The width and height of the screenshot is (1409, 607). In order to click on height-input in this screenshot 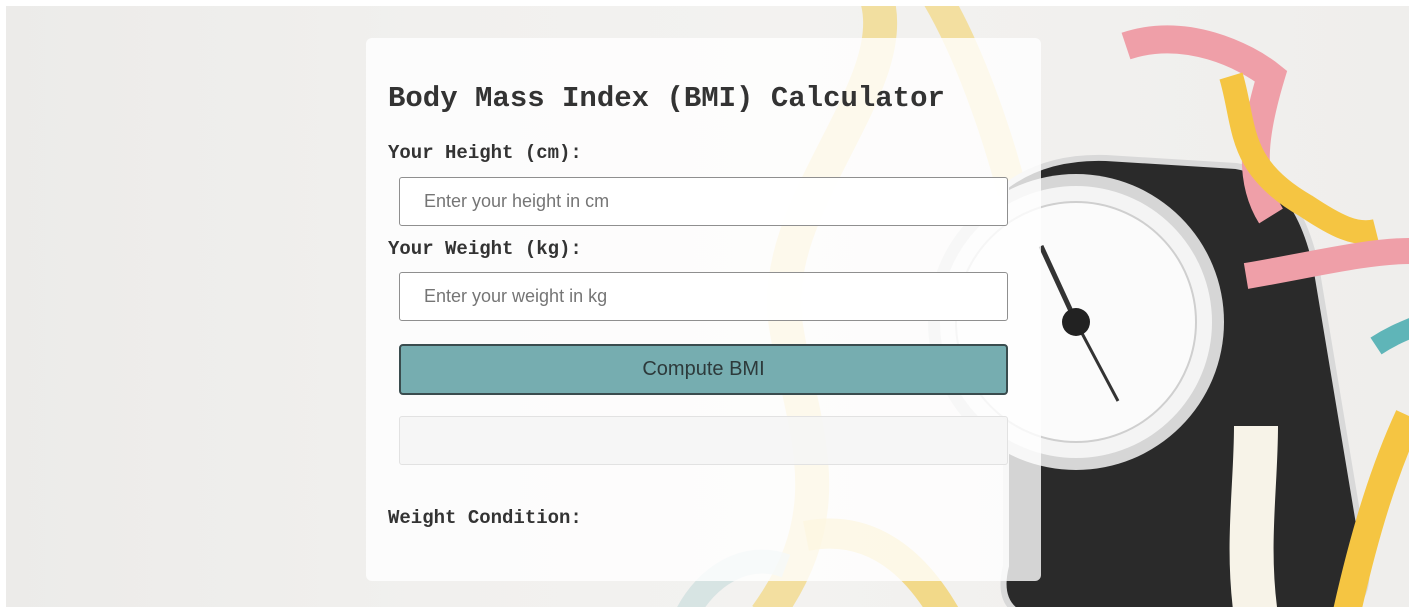, I will do `click(703, 201)`.